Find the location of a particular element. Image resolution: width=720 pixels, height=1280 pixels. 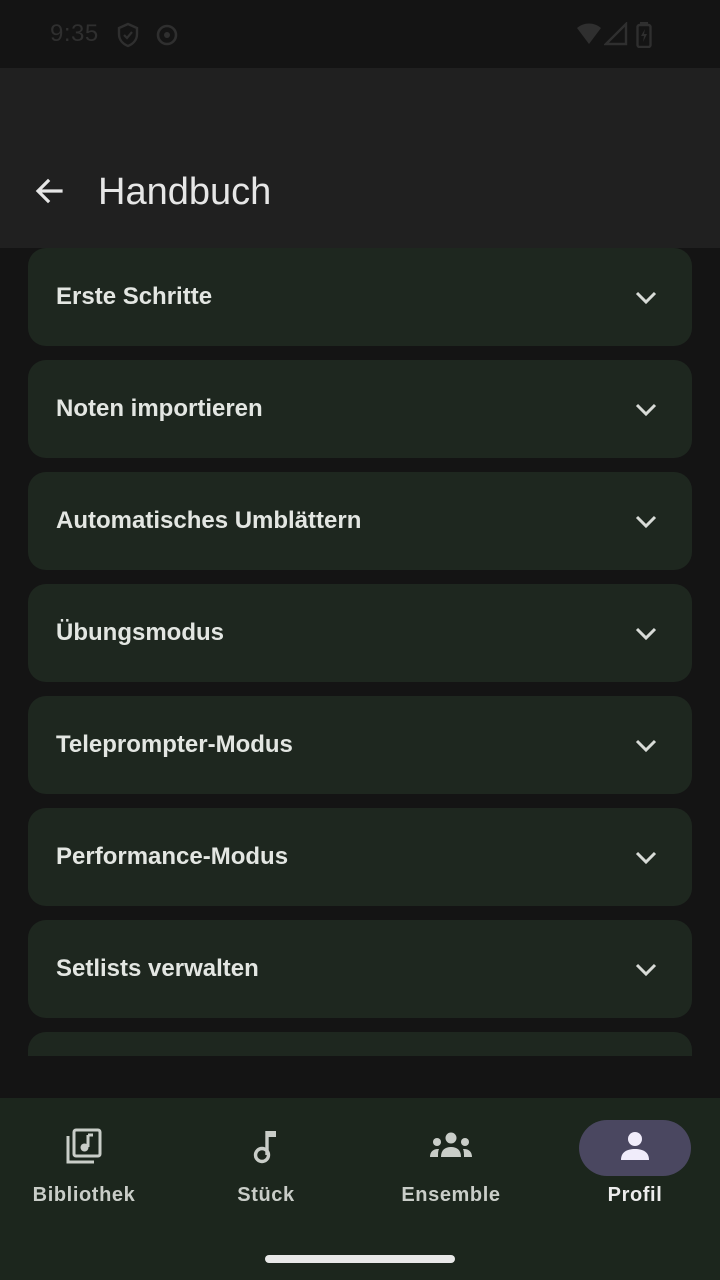

status-bar: 9:35 is located at coordinates (360, 34).